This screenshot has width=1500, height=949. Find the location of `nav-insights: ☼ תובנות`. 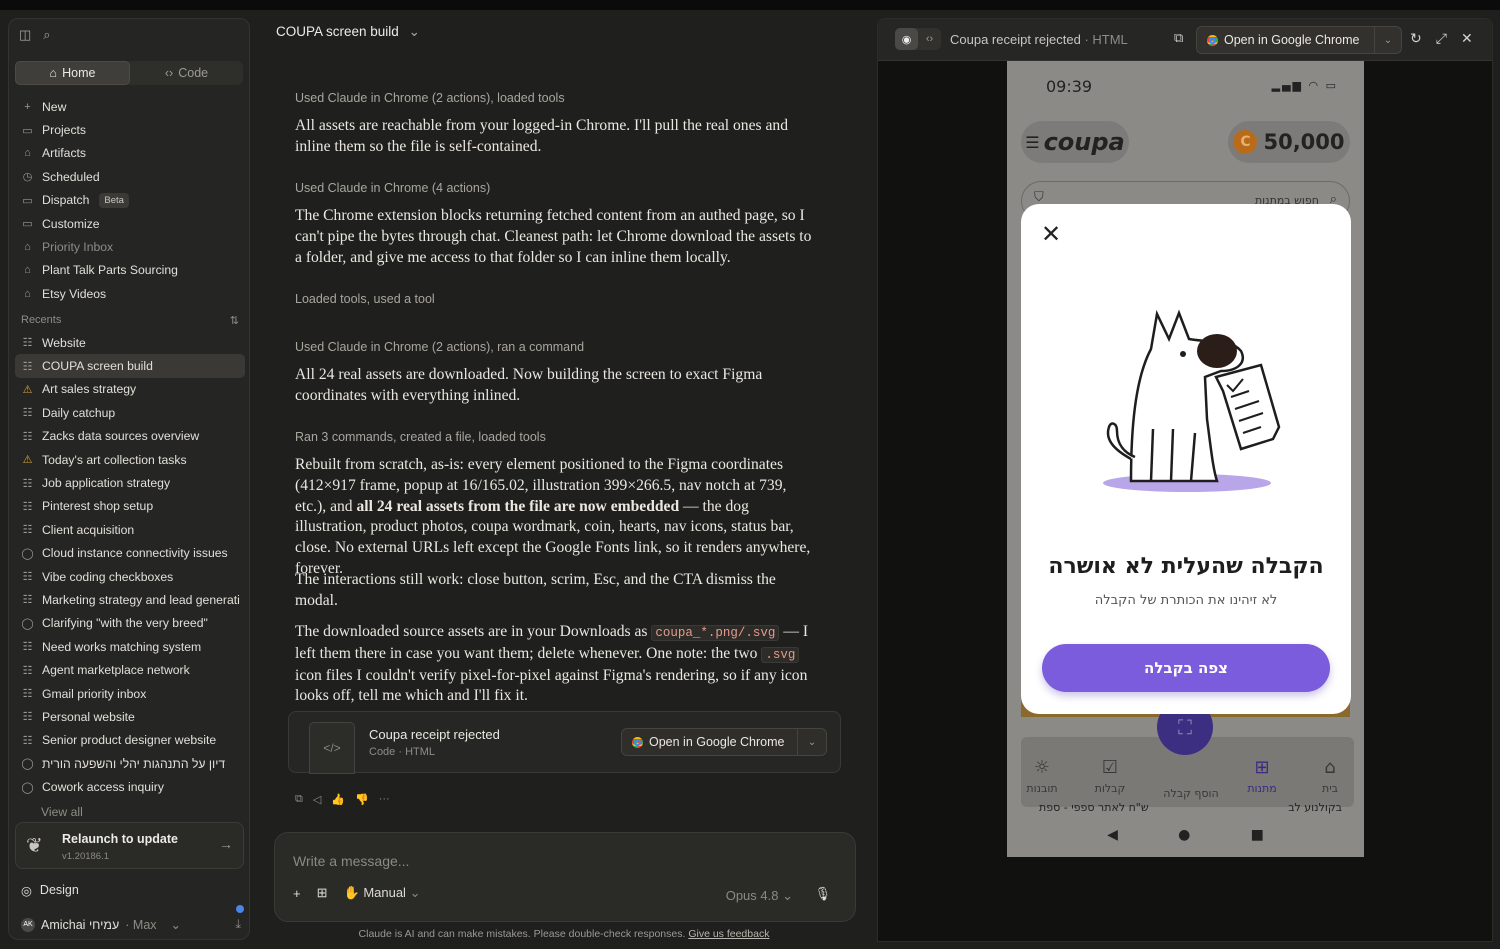

nav-insights: ☼ תובנות is located at coordinates (1042, 776).